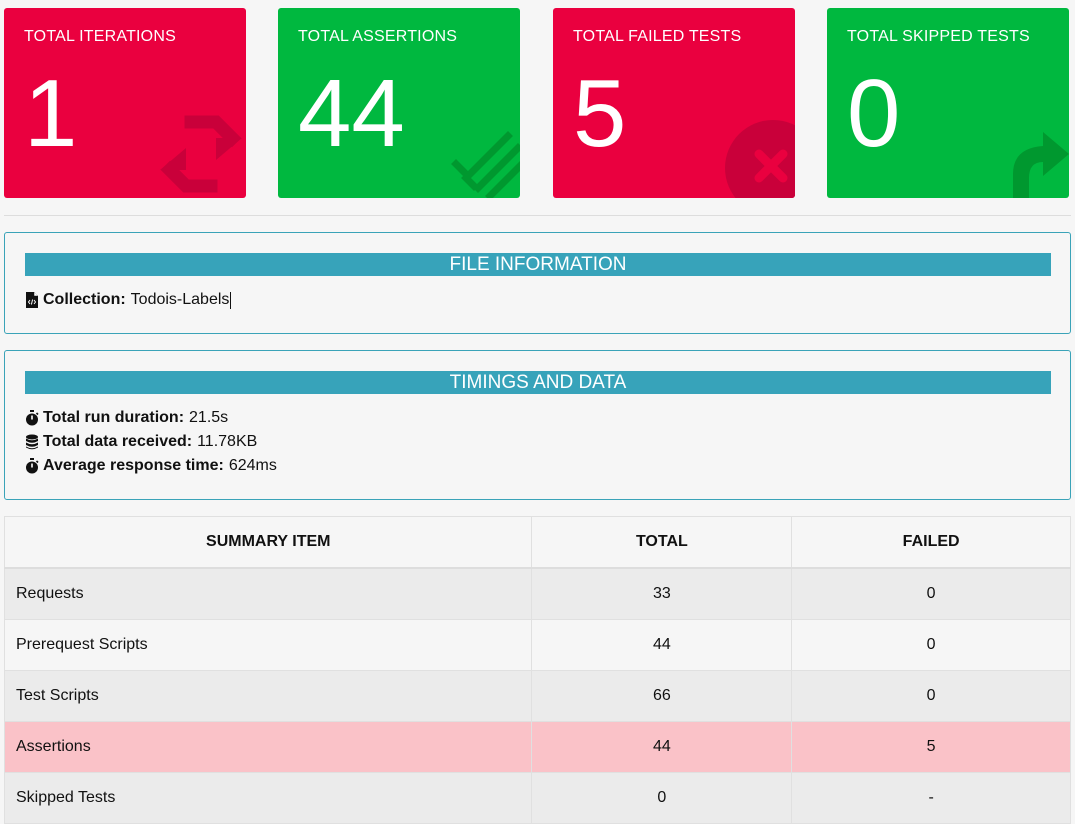 The height and width of the screenshot is (824, 1075). Describe the element at coordinates (32, 442) in the screenshot. I see `database-icon` at that location.